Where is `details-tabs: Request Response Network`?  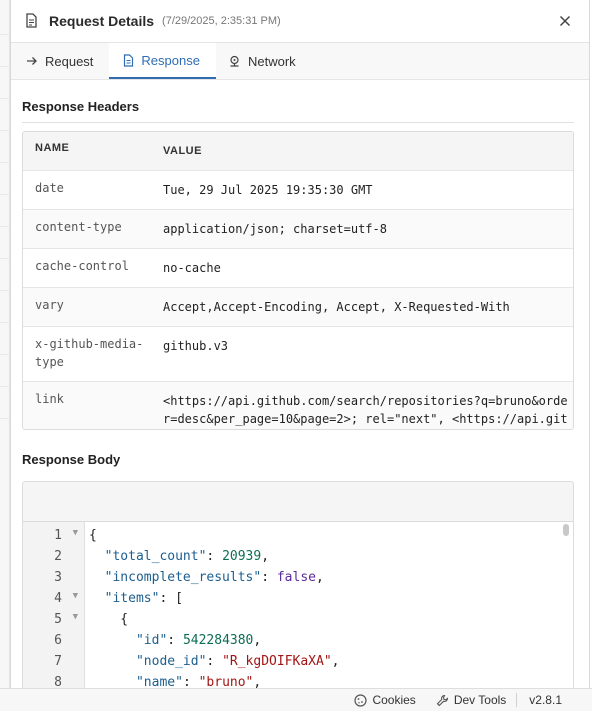
details-tabs: Request Response Network is located at coordinates (300, 61).